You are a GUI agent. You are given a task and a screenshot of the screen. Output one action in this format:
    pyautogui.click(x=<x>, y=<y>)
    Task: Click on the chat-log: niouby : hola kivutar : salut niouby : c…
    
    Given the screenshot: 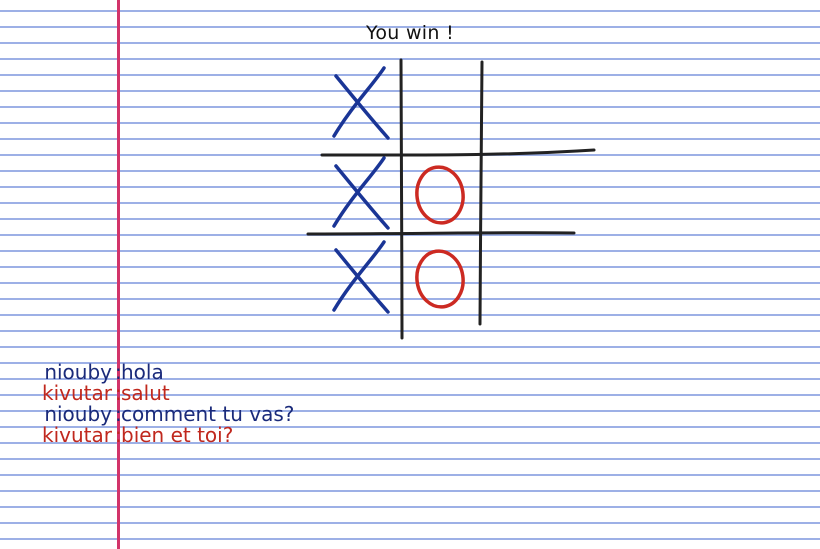 What is the action you would take?
    pyautogui.click(x=200, y=404)
    